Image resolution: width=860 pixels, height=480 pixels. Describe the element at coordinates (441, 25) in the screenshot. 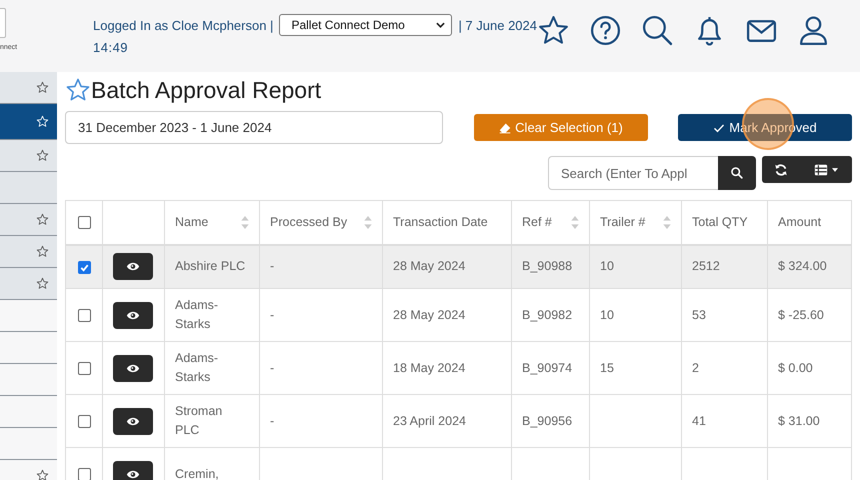

I see `chevron-icon` at that location.